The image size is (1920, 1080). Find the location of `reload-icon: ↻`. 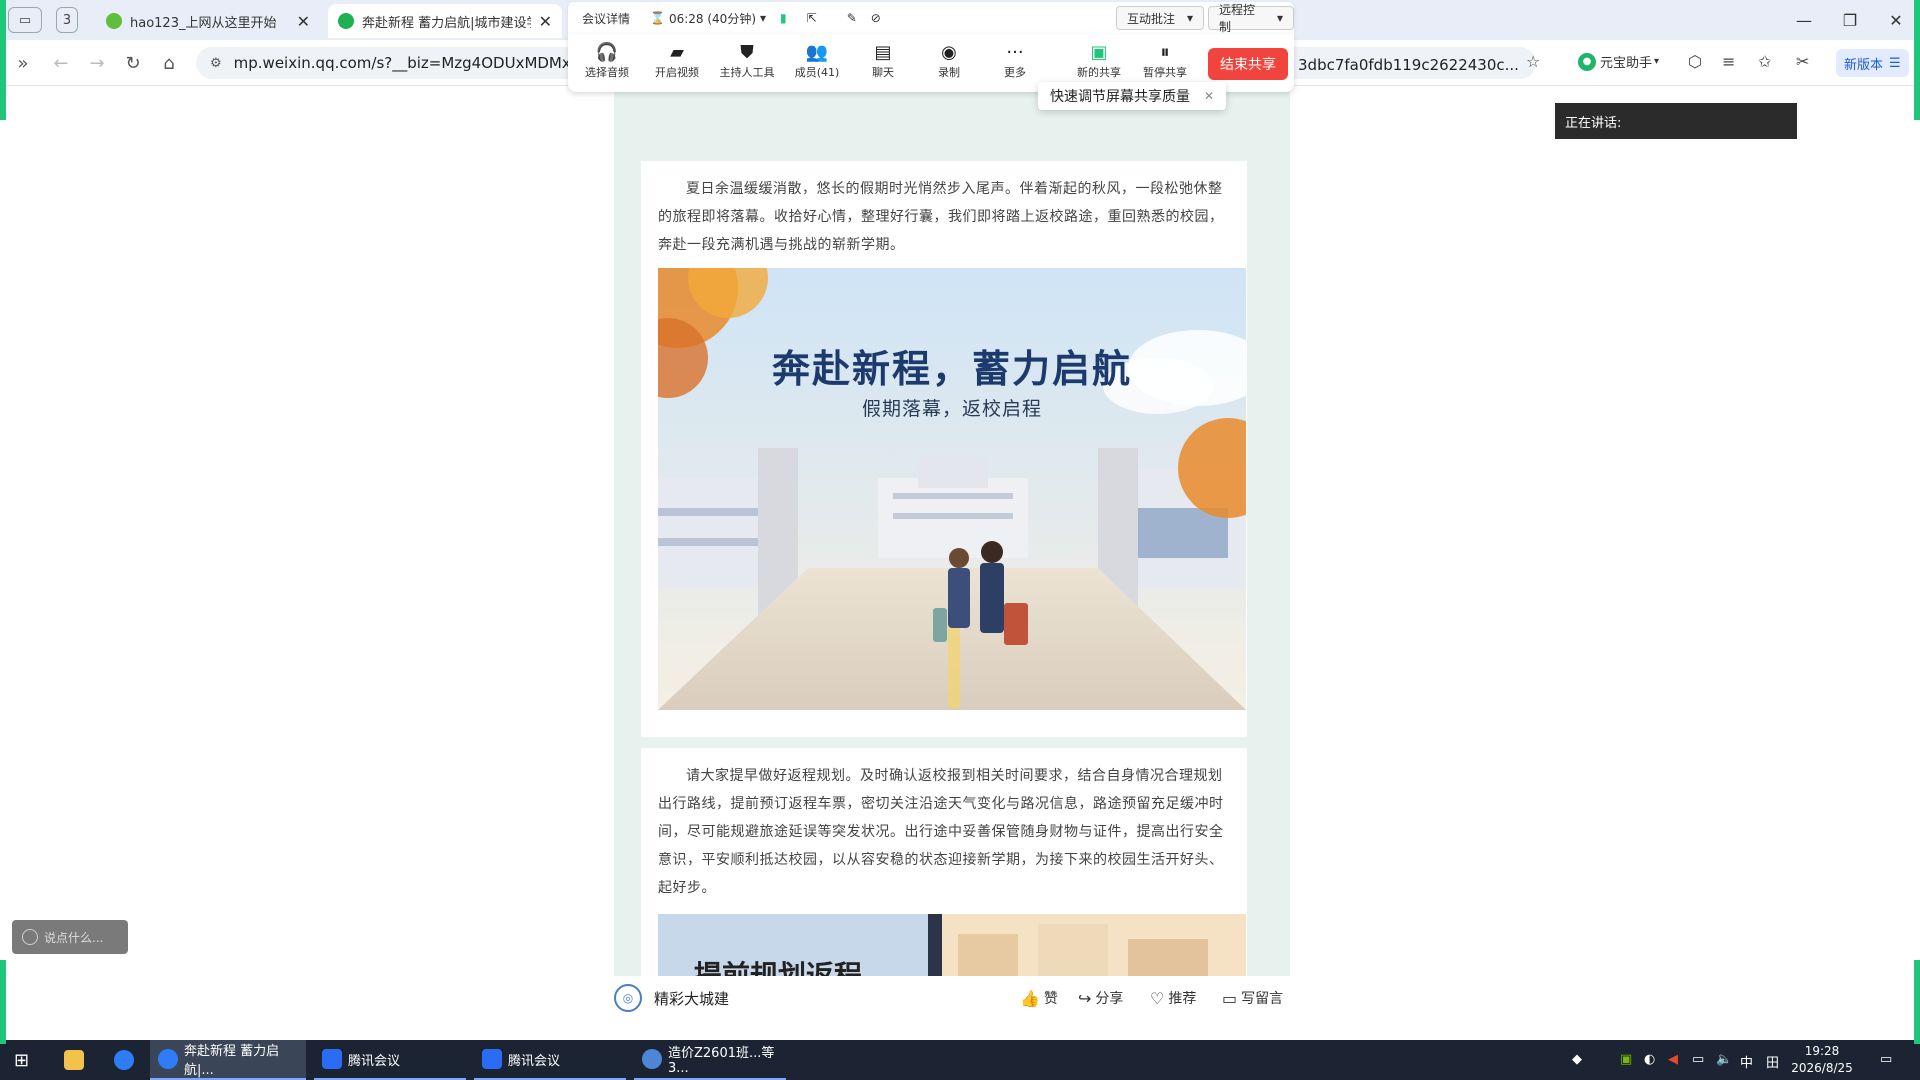

reload-icon: ↻ is located at coordinates (133, 63).